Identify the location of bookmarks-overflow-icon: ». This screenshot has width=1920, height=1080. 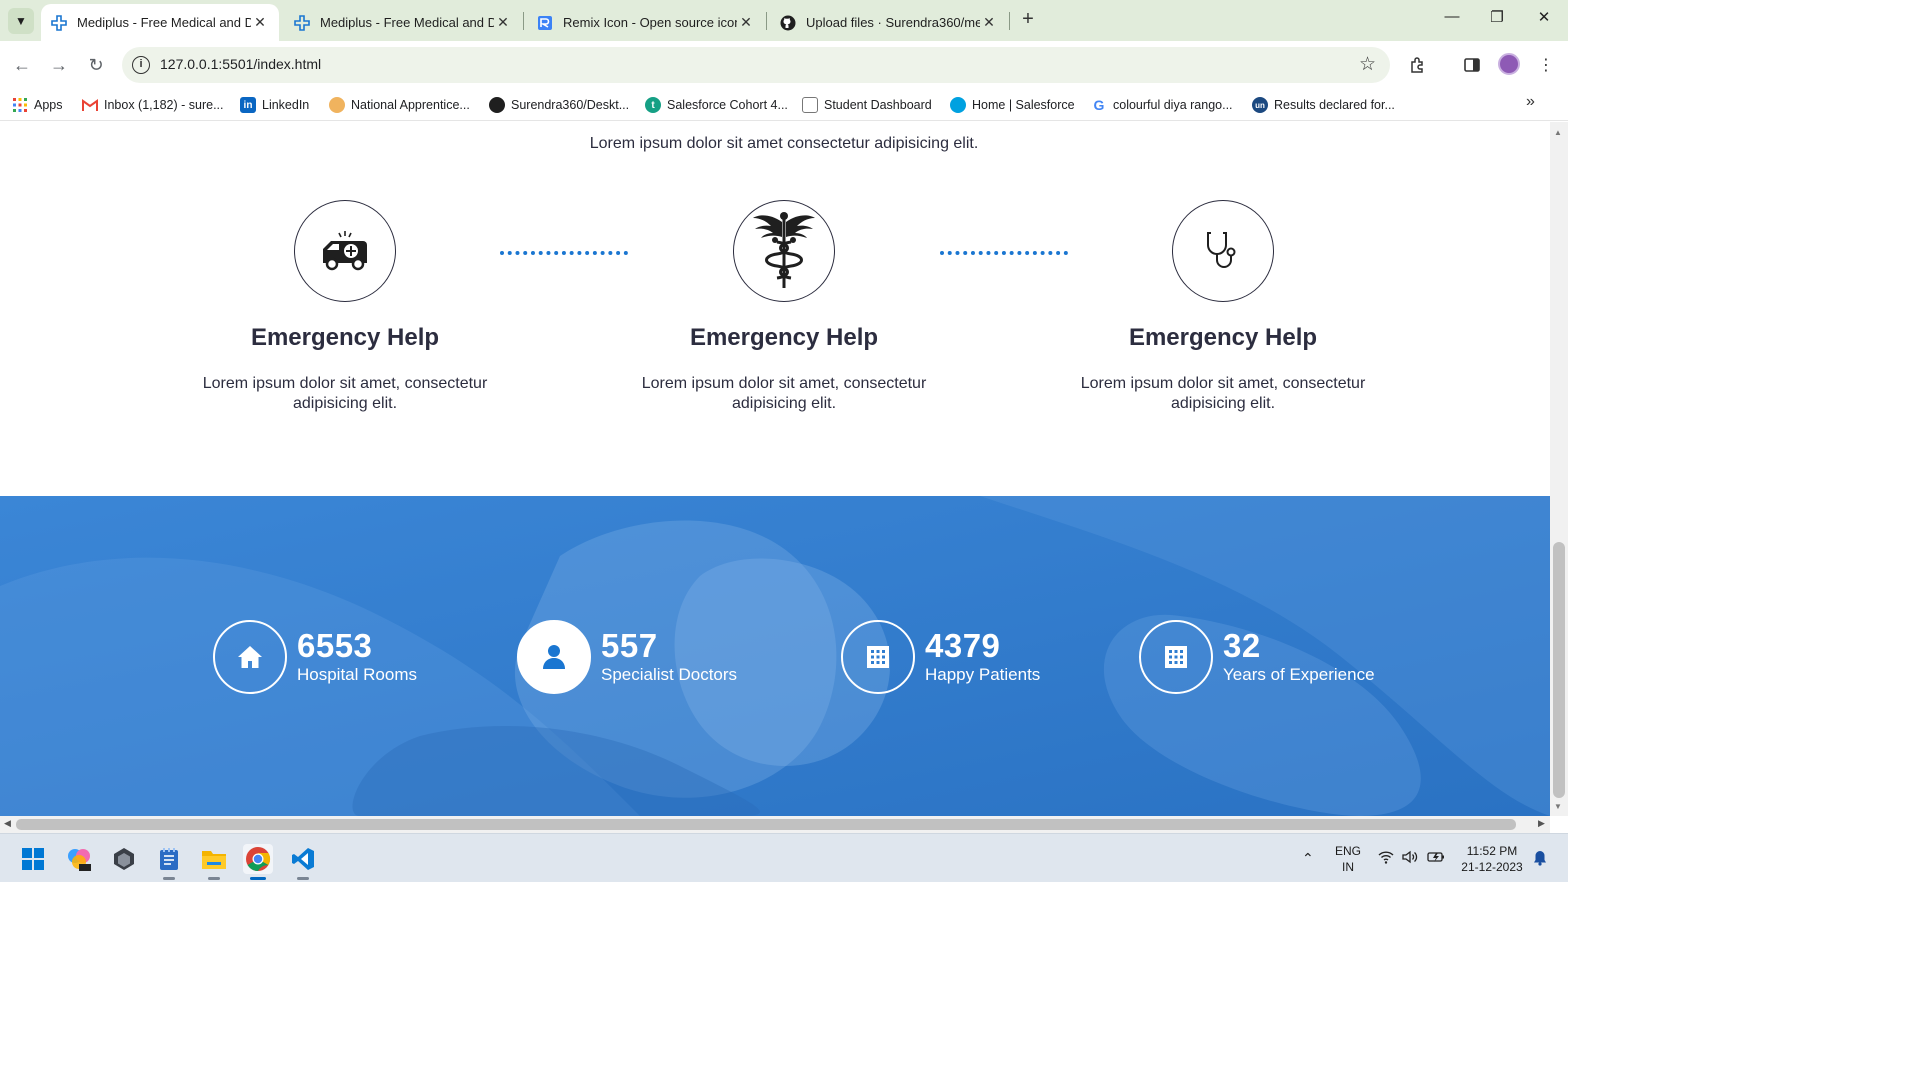
(1530, 102).